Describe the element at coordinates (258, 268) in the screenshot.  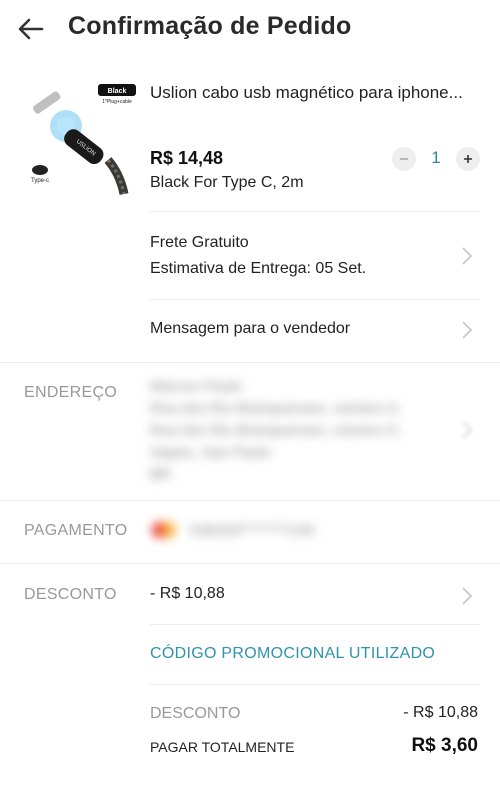
I see `delivery-estimate: Estimativa de Entrega: 05 Set.` at that location.